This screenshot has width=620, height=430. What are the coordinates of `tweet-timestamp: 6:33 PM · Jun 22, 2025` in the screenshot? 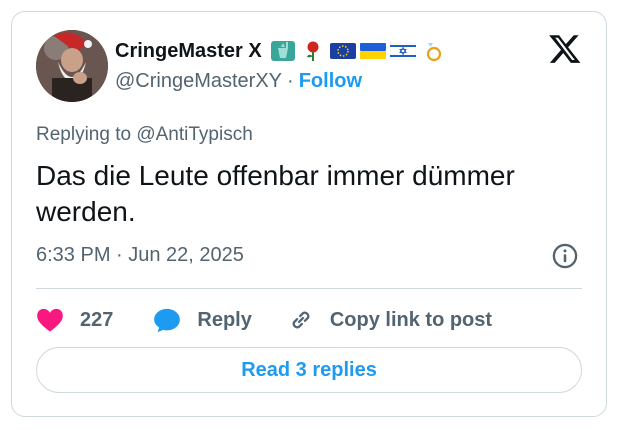 It's located at (140, 255).